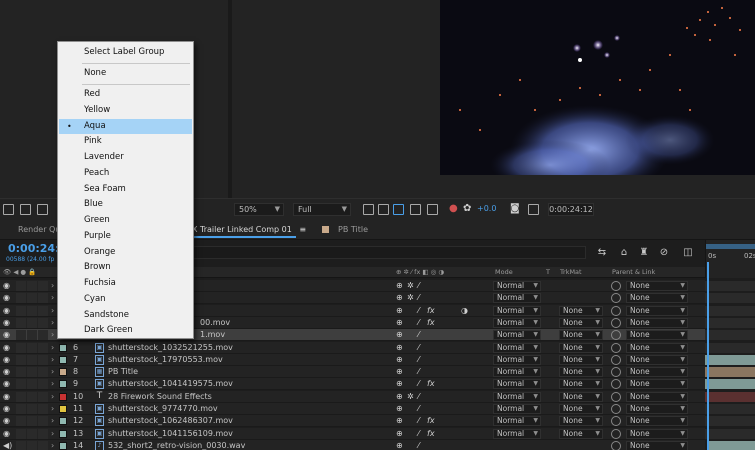  I want to click on layer-name: PB Title, so click(123, 371).